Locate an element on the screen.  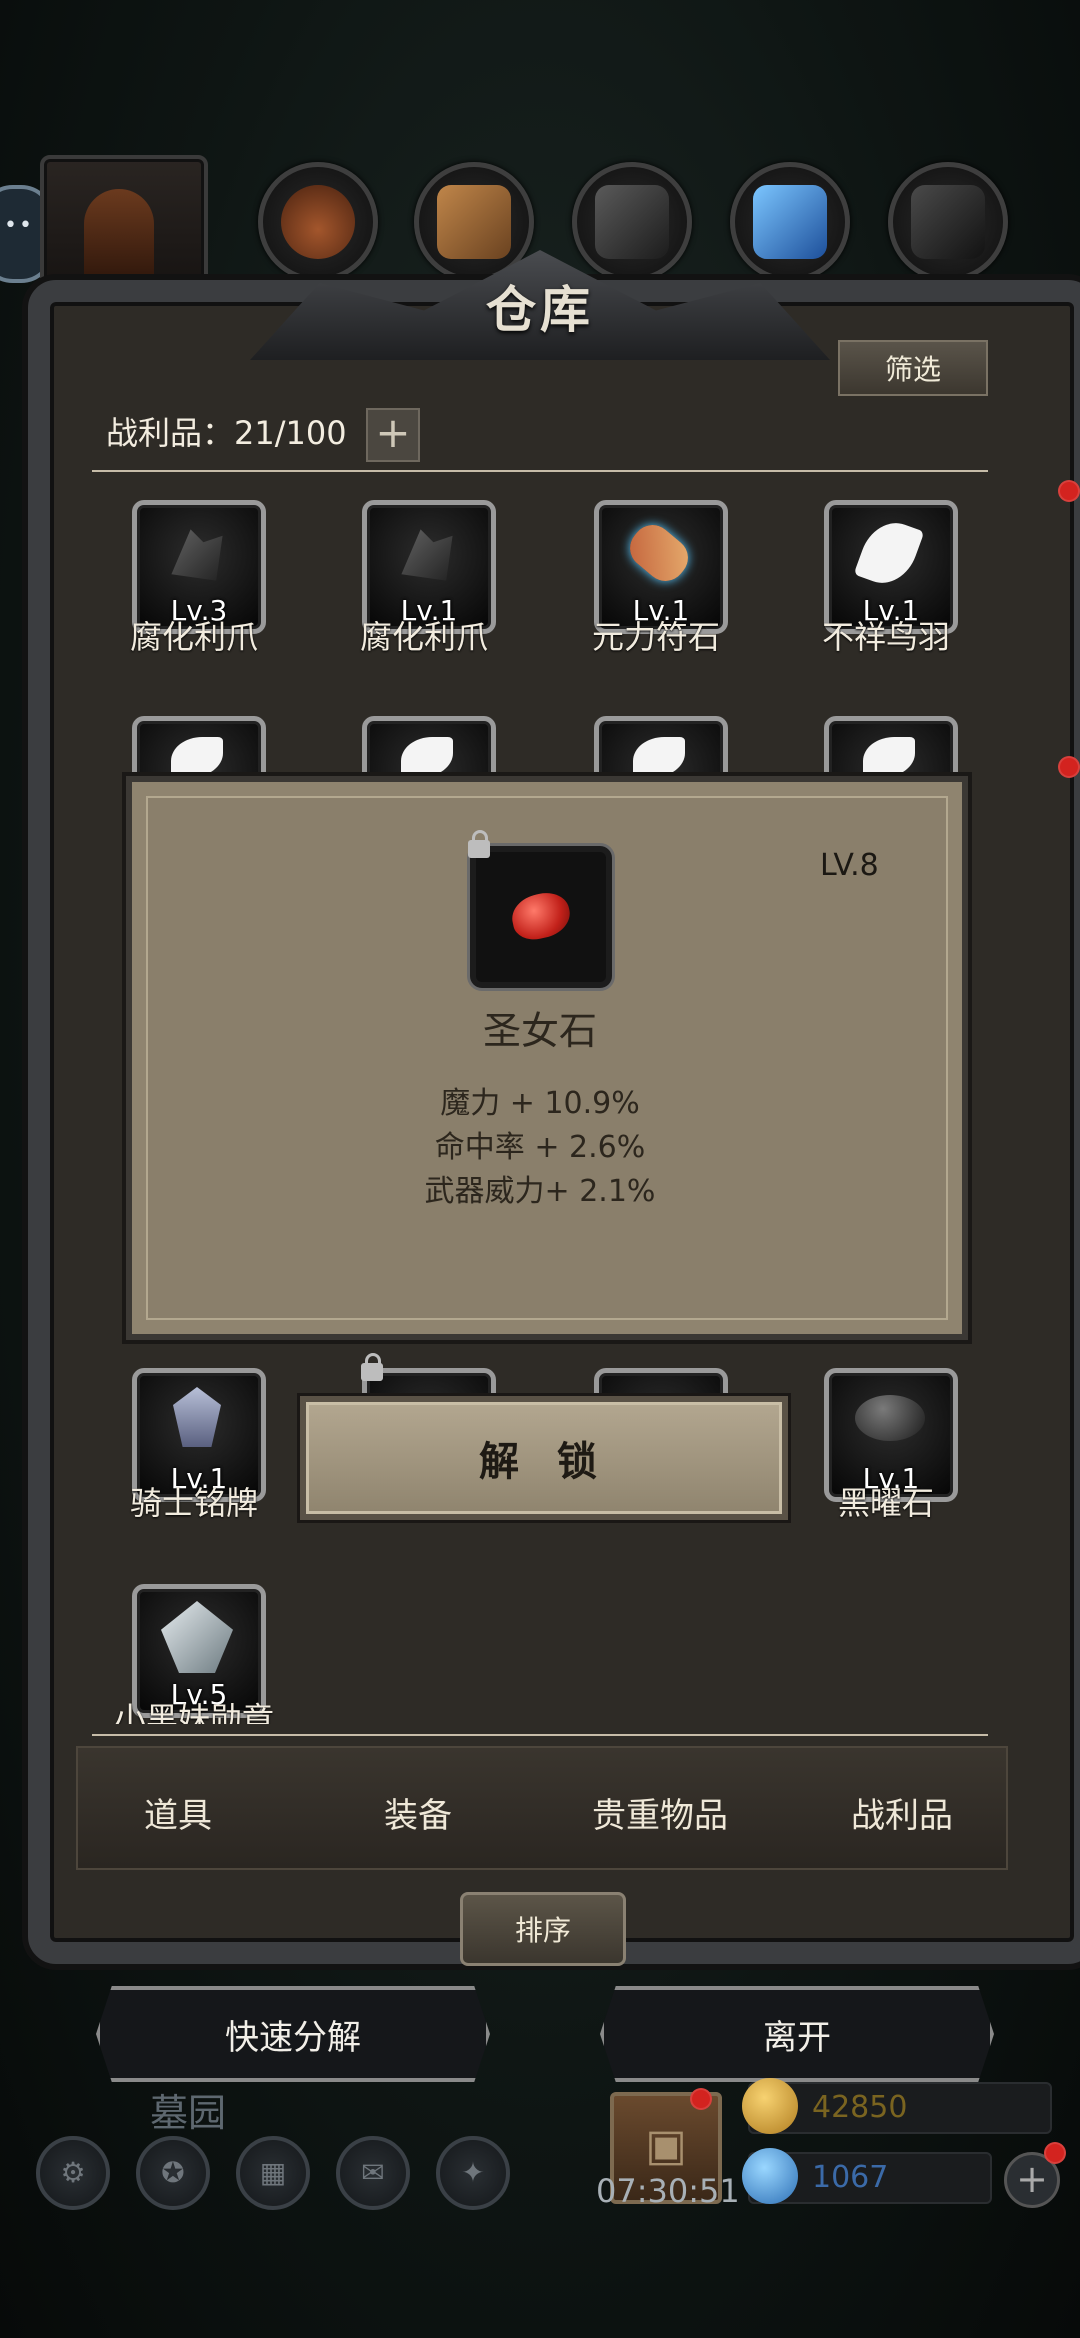
item-name: 元力符石 is located at coordinates (655, 637).